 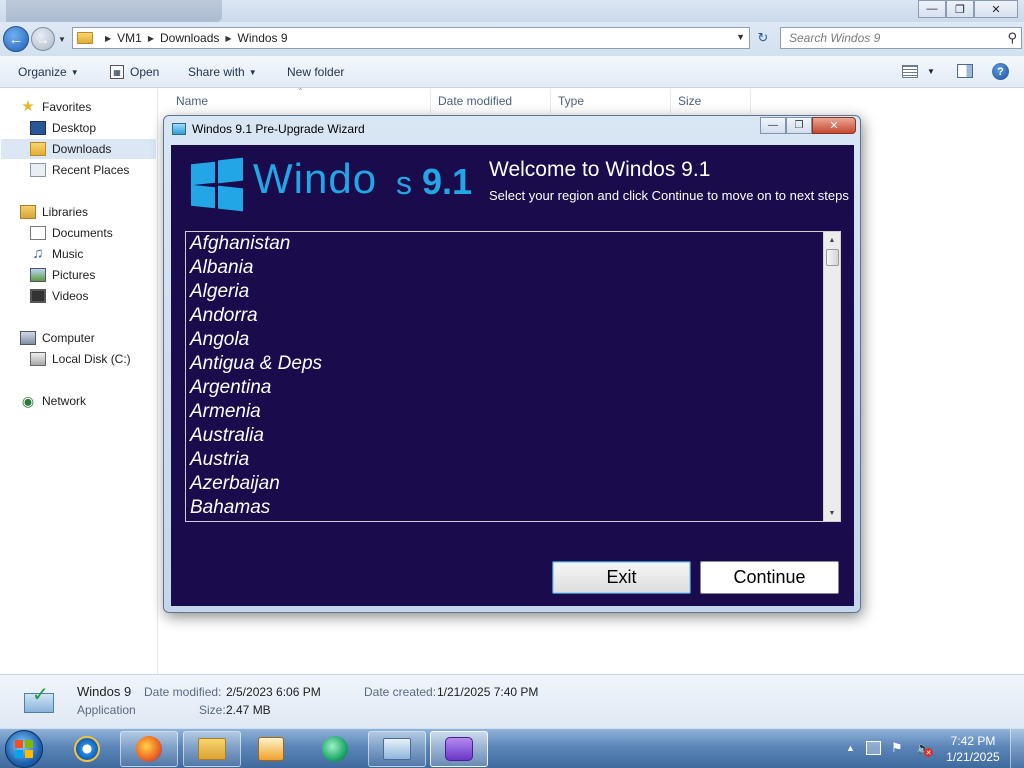 I want to click on region-item: Bahamas, so click(x=505, y=508).